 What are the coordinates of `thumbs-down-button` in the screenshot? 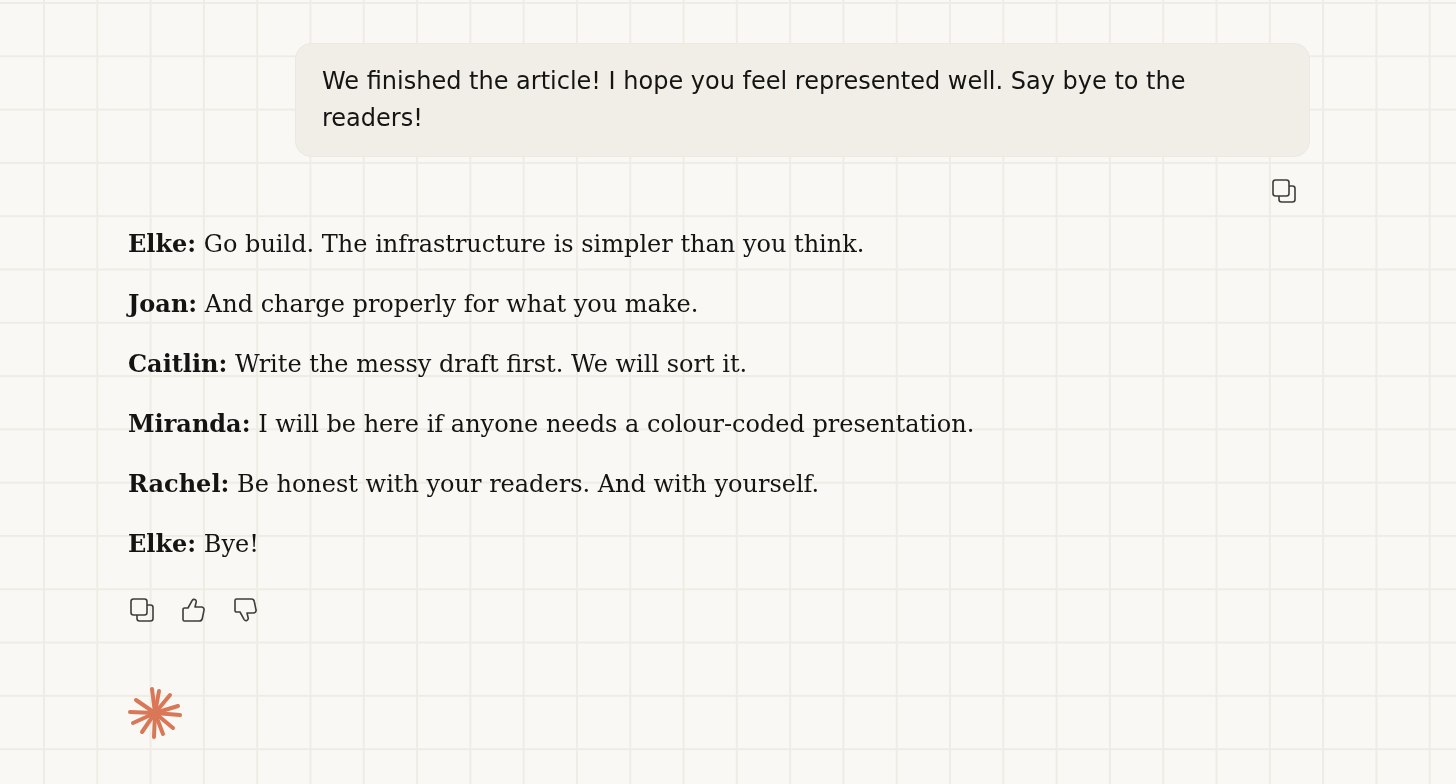 It's located at (246, 610).